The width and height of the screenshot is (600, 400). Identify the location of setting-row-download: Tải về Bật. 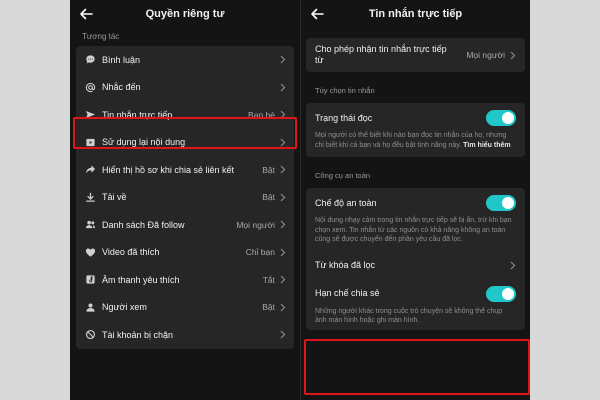
(185, 198).